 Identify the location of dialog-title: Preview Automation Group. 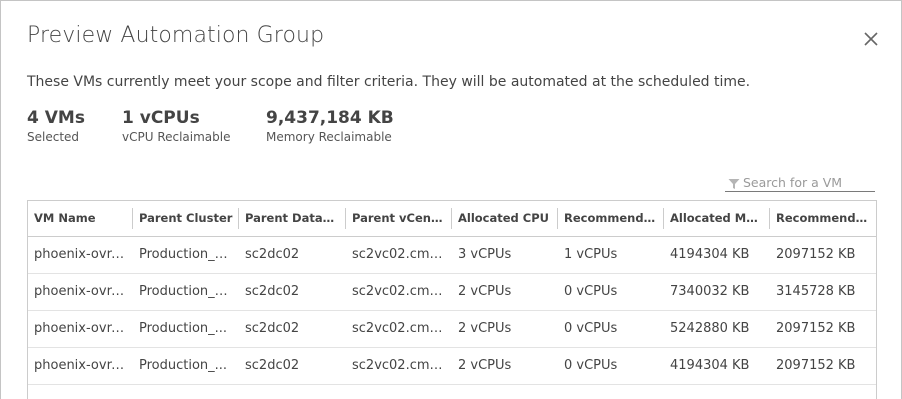
(176, 35).